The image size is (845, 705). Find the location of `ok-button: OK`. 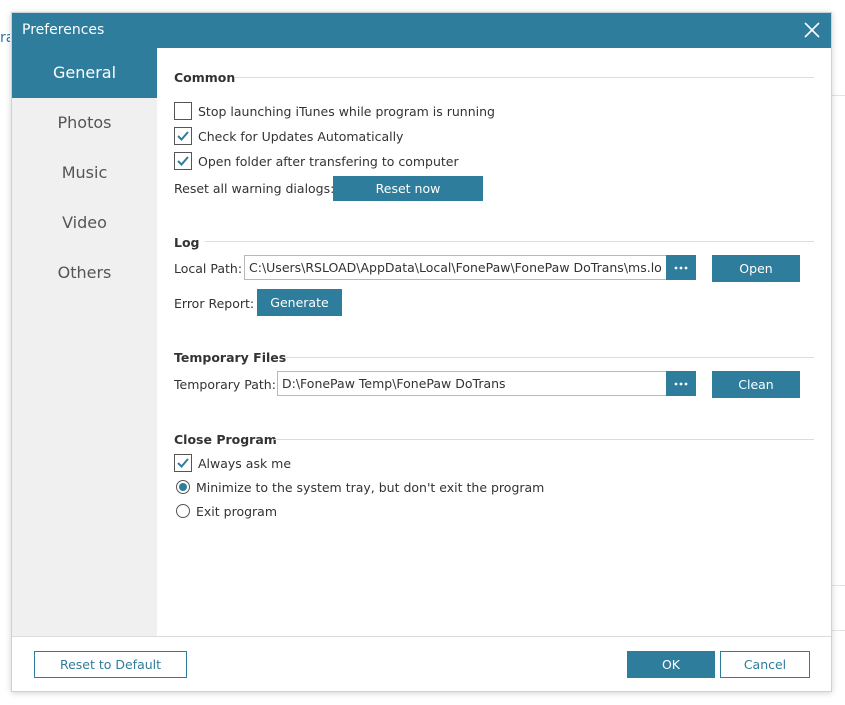

ok-button: OK is located at coordinates (671, 664).